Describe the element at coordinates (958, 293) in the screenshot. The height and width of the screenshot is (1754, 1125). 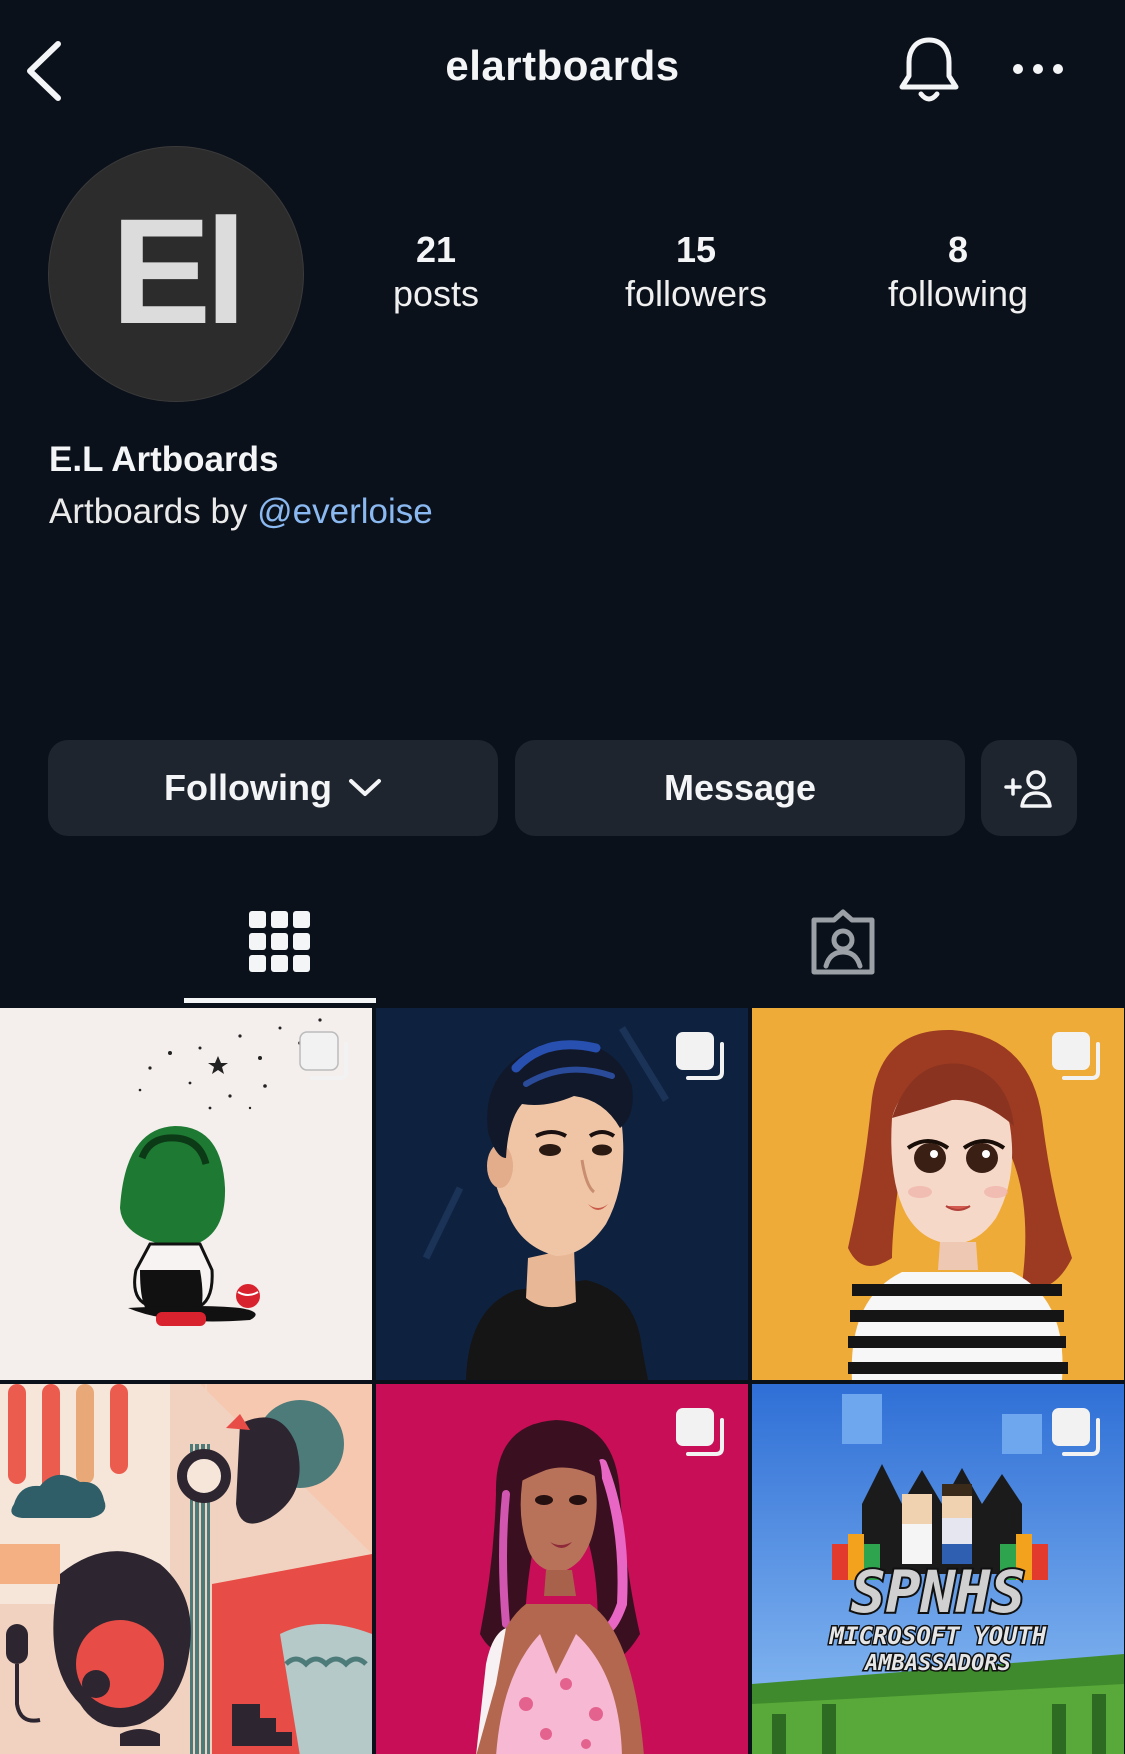
I see `following-label: following` at that location.